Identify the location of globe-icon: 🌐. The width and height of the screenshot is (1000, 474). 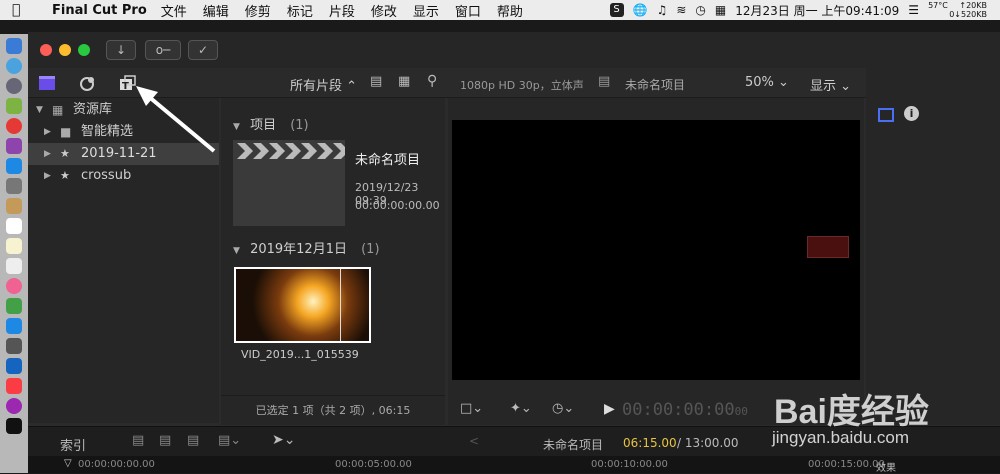
(640, 10).